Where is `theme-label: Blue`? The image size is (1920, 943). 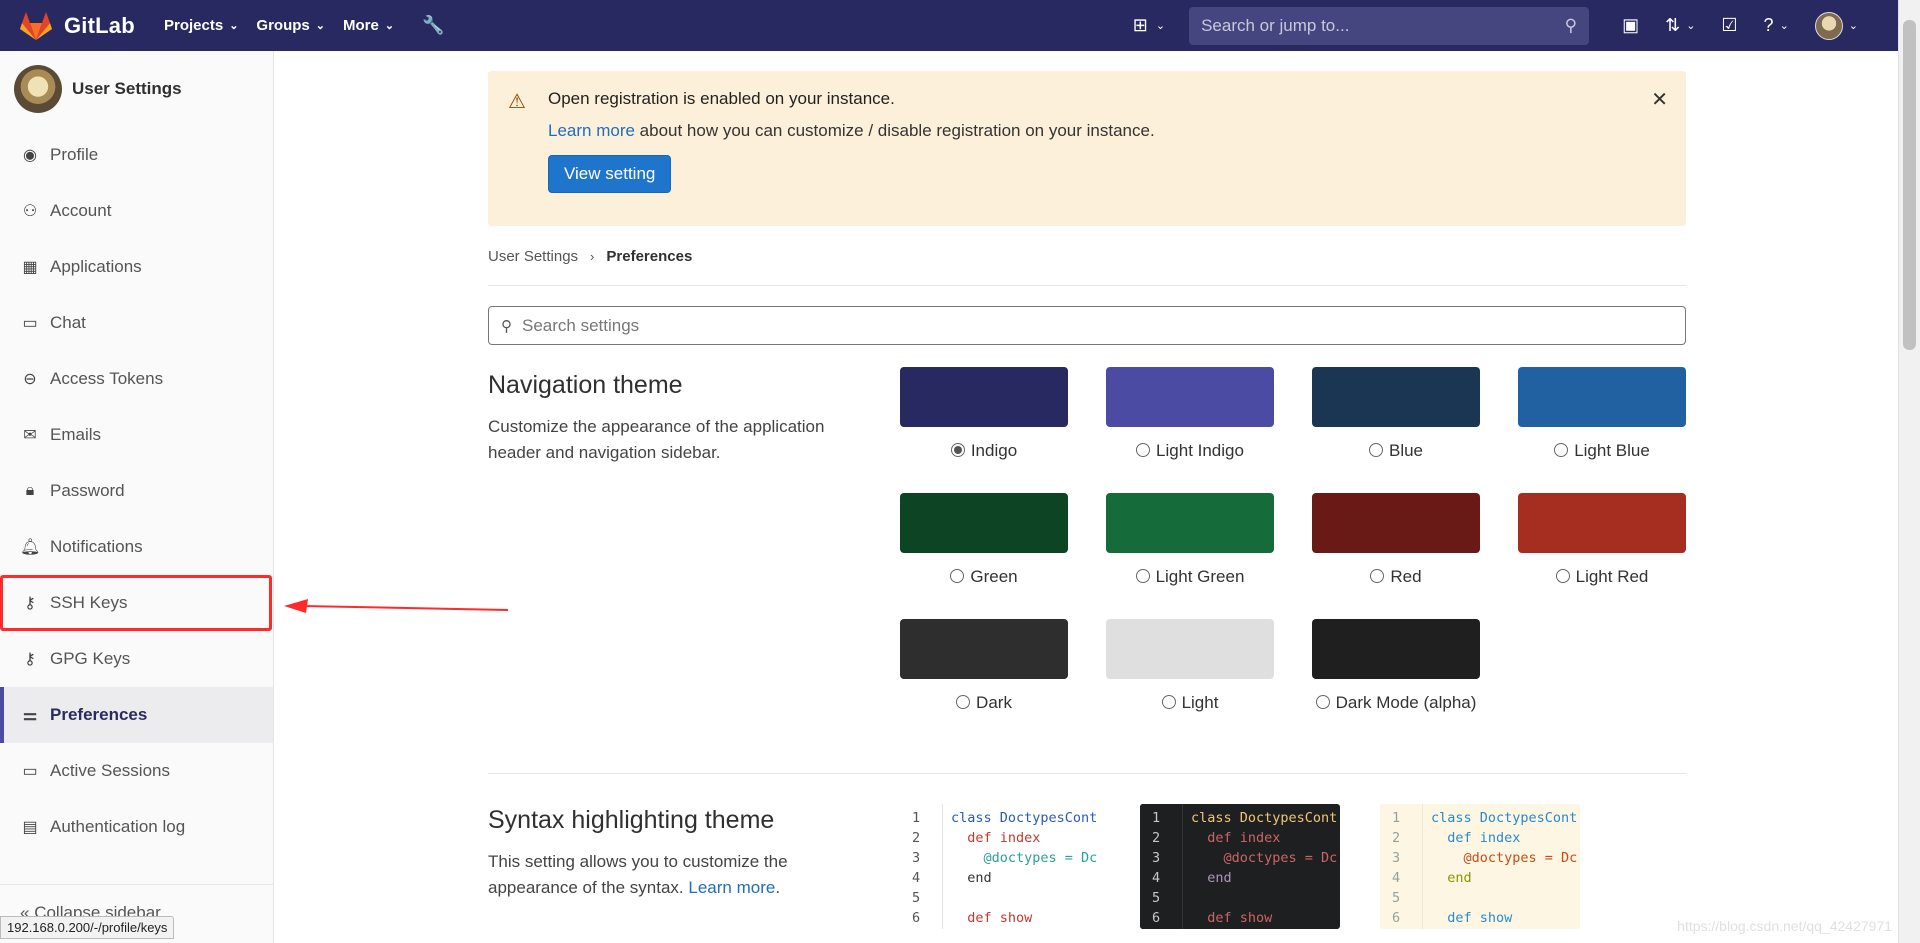 theme-label: Blue is located at coordinates (1396, 463).